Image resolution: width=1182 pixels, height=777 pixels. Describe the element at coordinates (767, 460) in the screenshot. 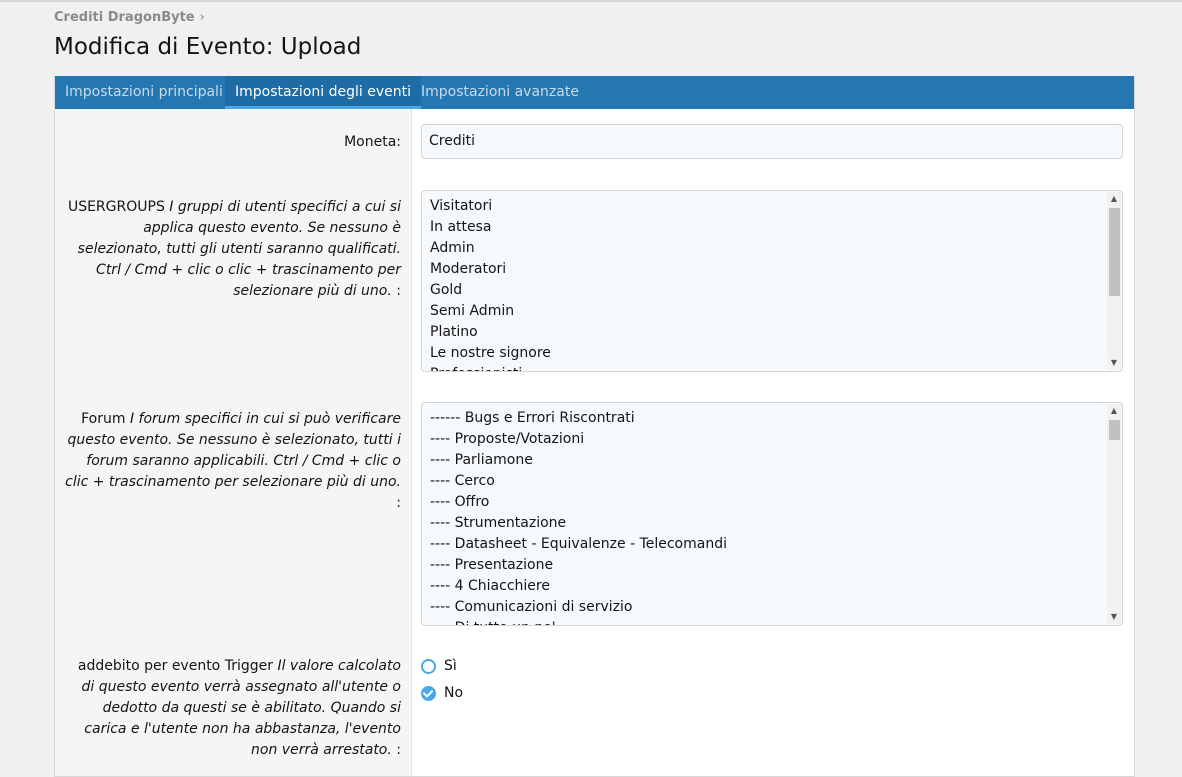

I see `forum-option: ---- Parliamone` at that location.